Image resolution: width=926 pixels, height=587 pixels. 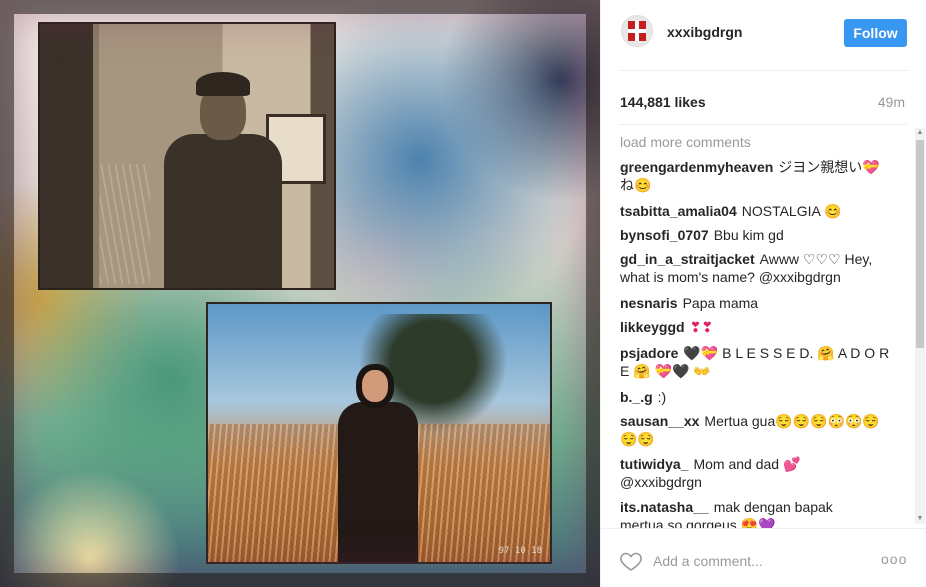 What do you see at coordinates (758, 561) in the screenshot?
I see `add-comment-input` at bounding box center [758, 561].